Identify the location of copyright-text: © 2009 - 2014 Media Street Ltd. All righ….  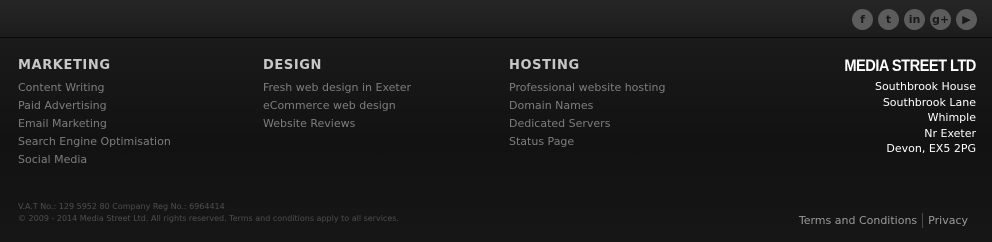
(208, 218).